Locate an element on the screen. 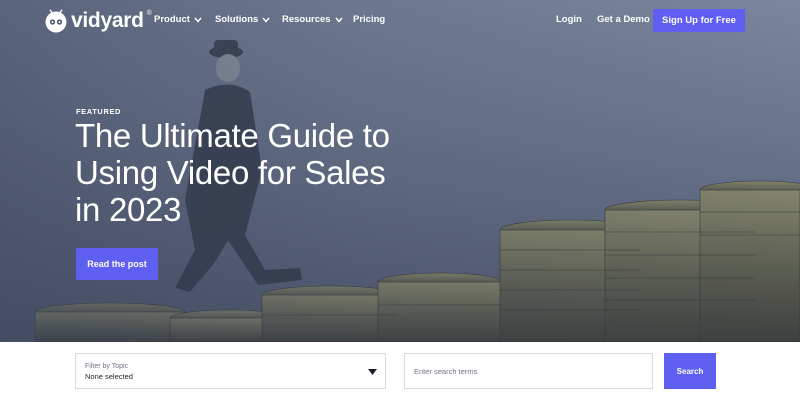 The width and height of the screenshot is (800, 400). get-demo-link: Get a Demo is located at coordinates (623, 19).